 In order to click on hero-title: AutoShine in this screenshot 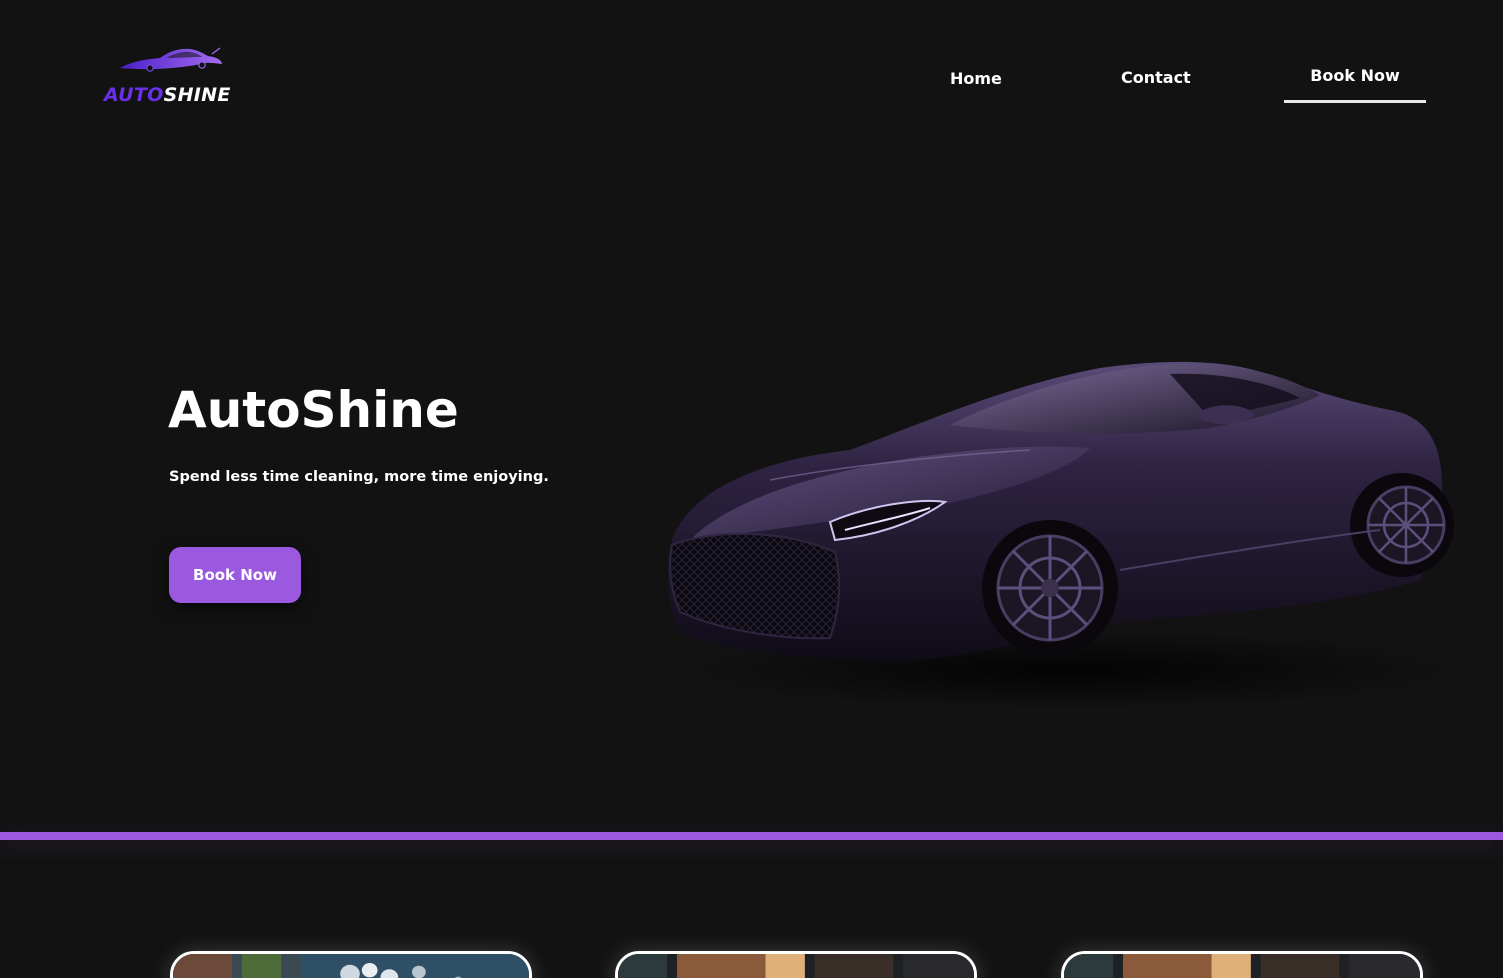, I will do `click(313, 410)`.